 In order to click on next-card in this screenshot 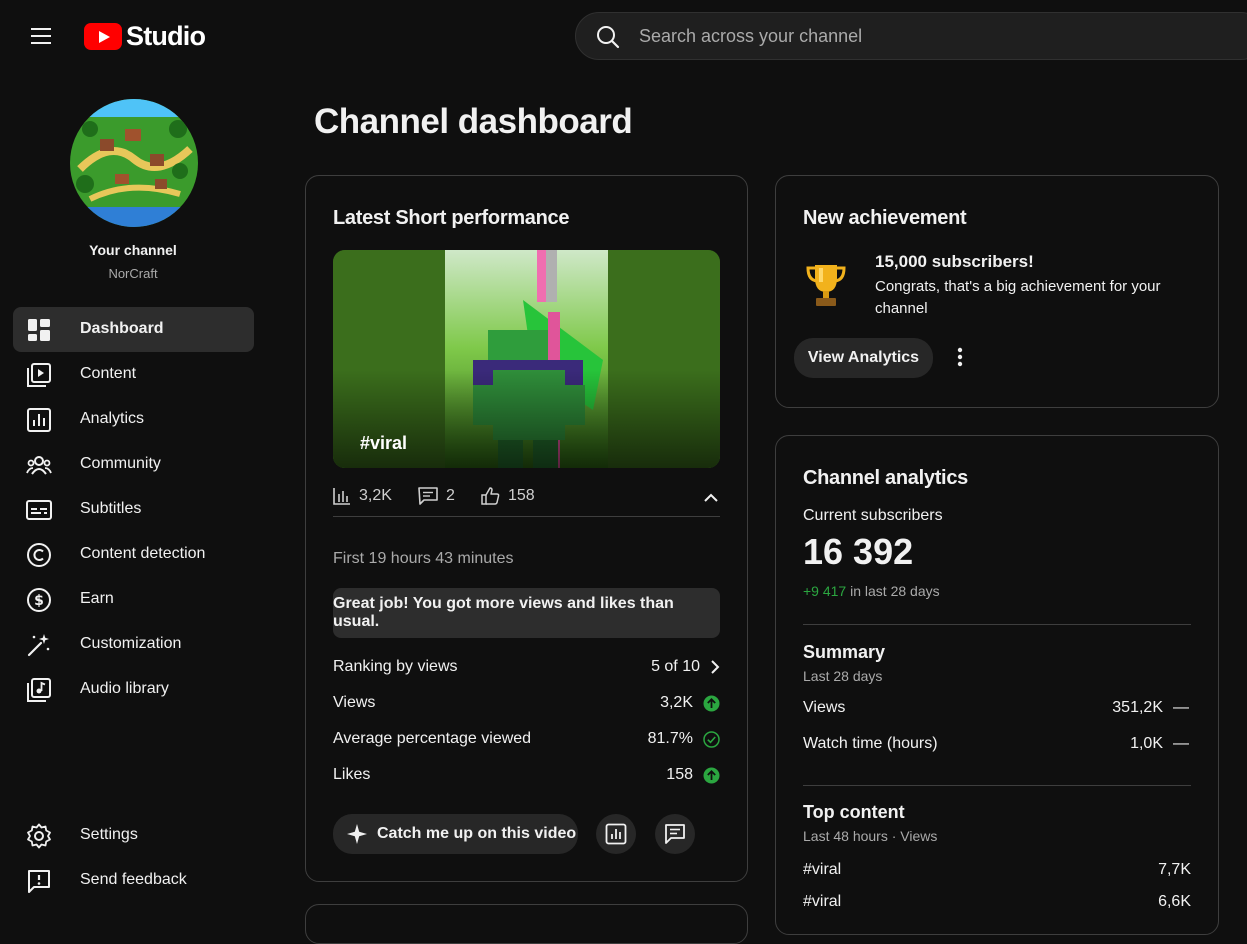, I will do `click(526, 924)`.